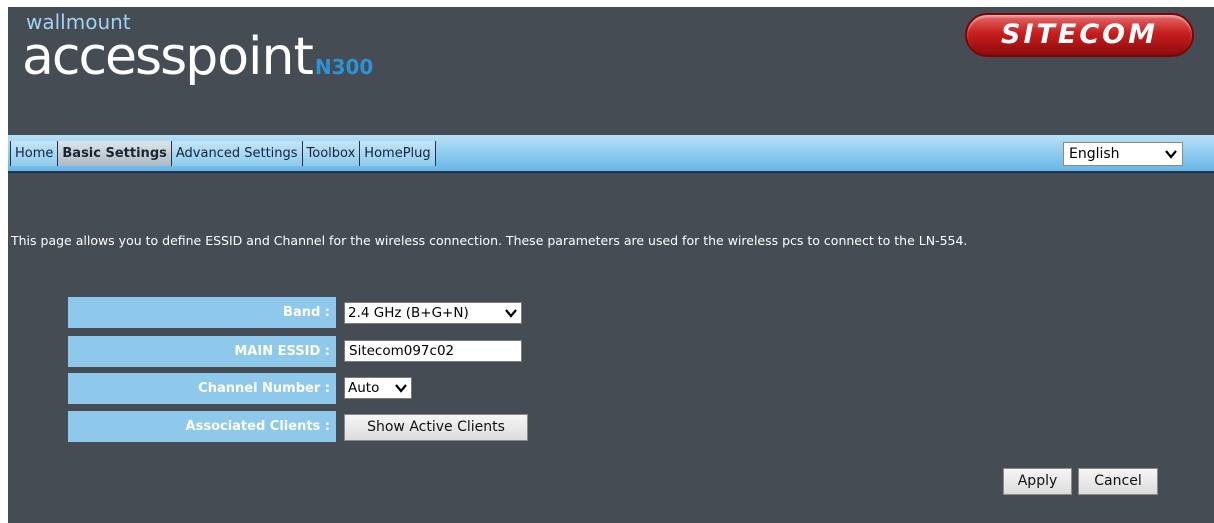  What do you see at coordinates (249, 57) in the screenshot?
I see `brand-title-point: point` at bounding box center [249, 57].